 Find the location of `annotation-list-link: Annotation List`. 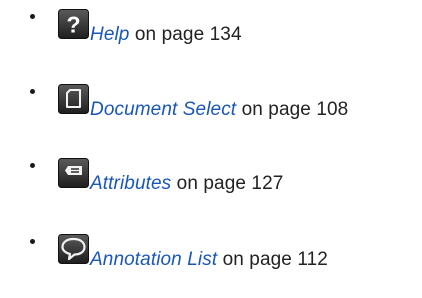

annotation-list-link: Annotation List is located at coordinates (153, 259).